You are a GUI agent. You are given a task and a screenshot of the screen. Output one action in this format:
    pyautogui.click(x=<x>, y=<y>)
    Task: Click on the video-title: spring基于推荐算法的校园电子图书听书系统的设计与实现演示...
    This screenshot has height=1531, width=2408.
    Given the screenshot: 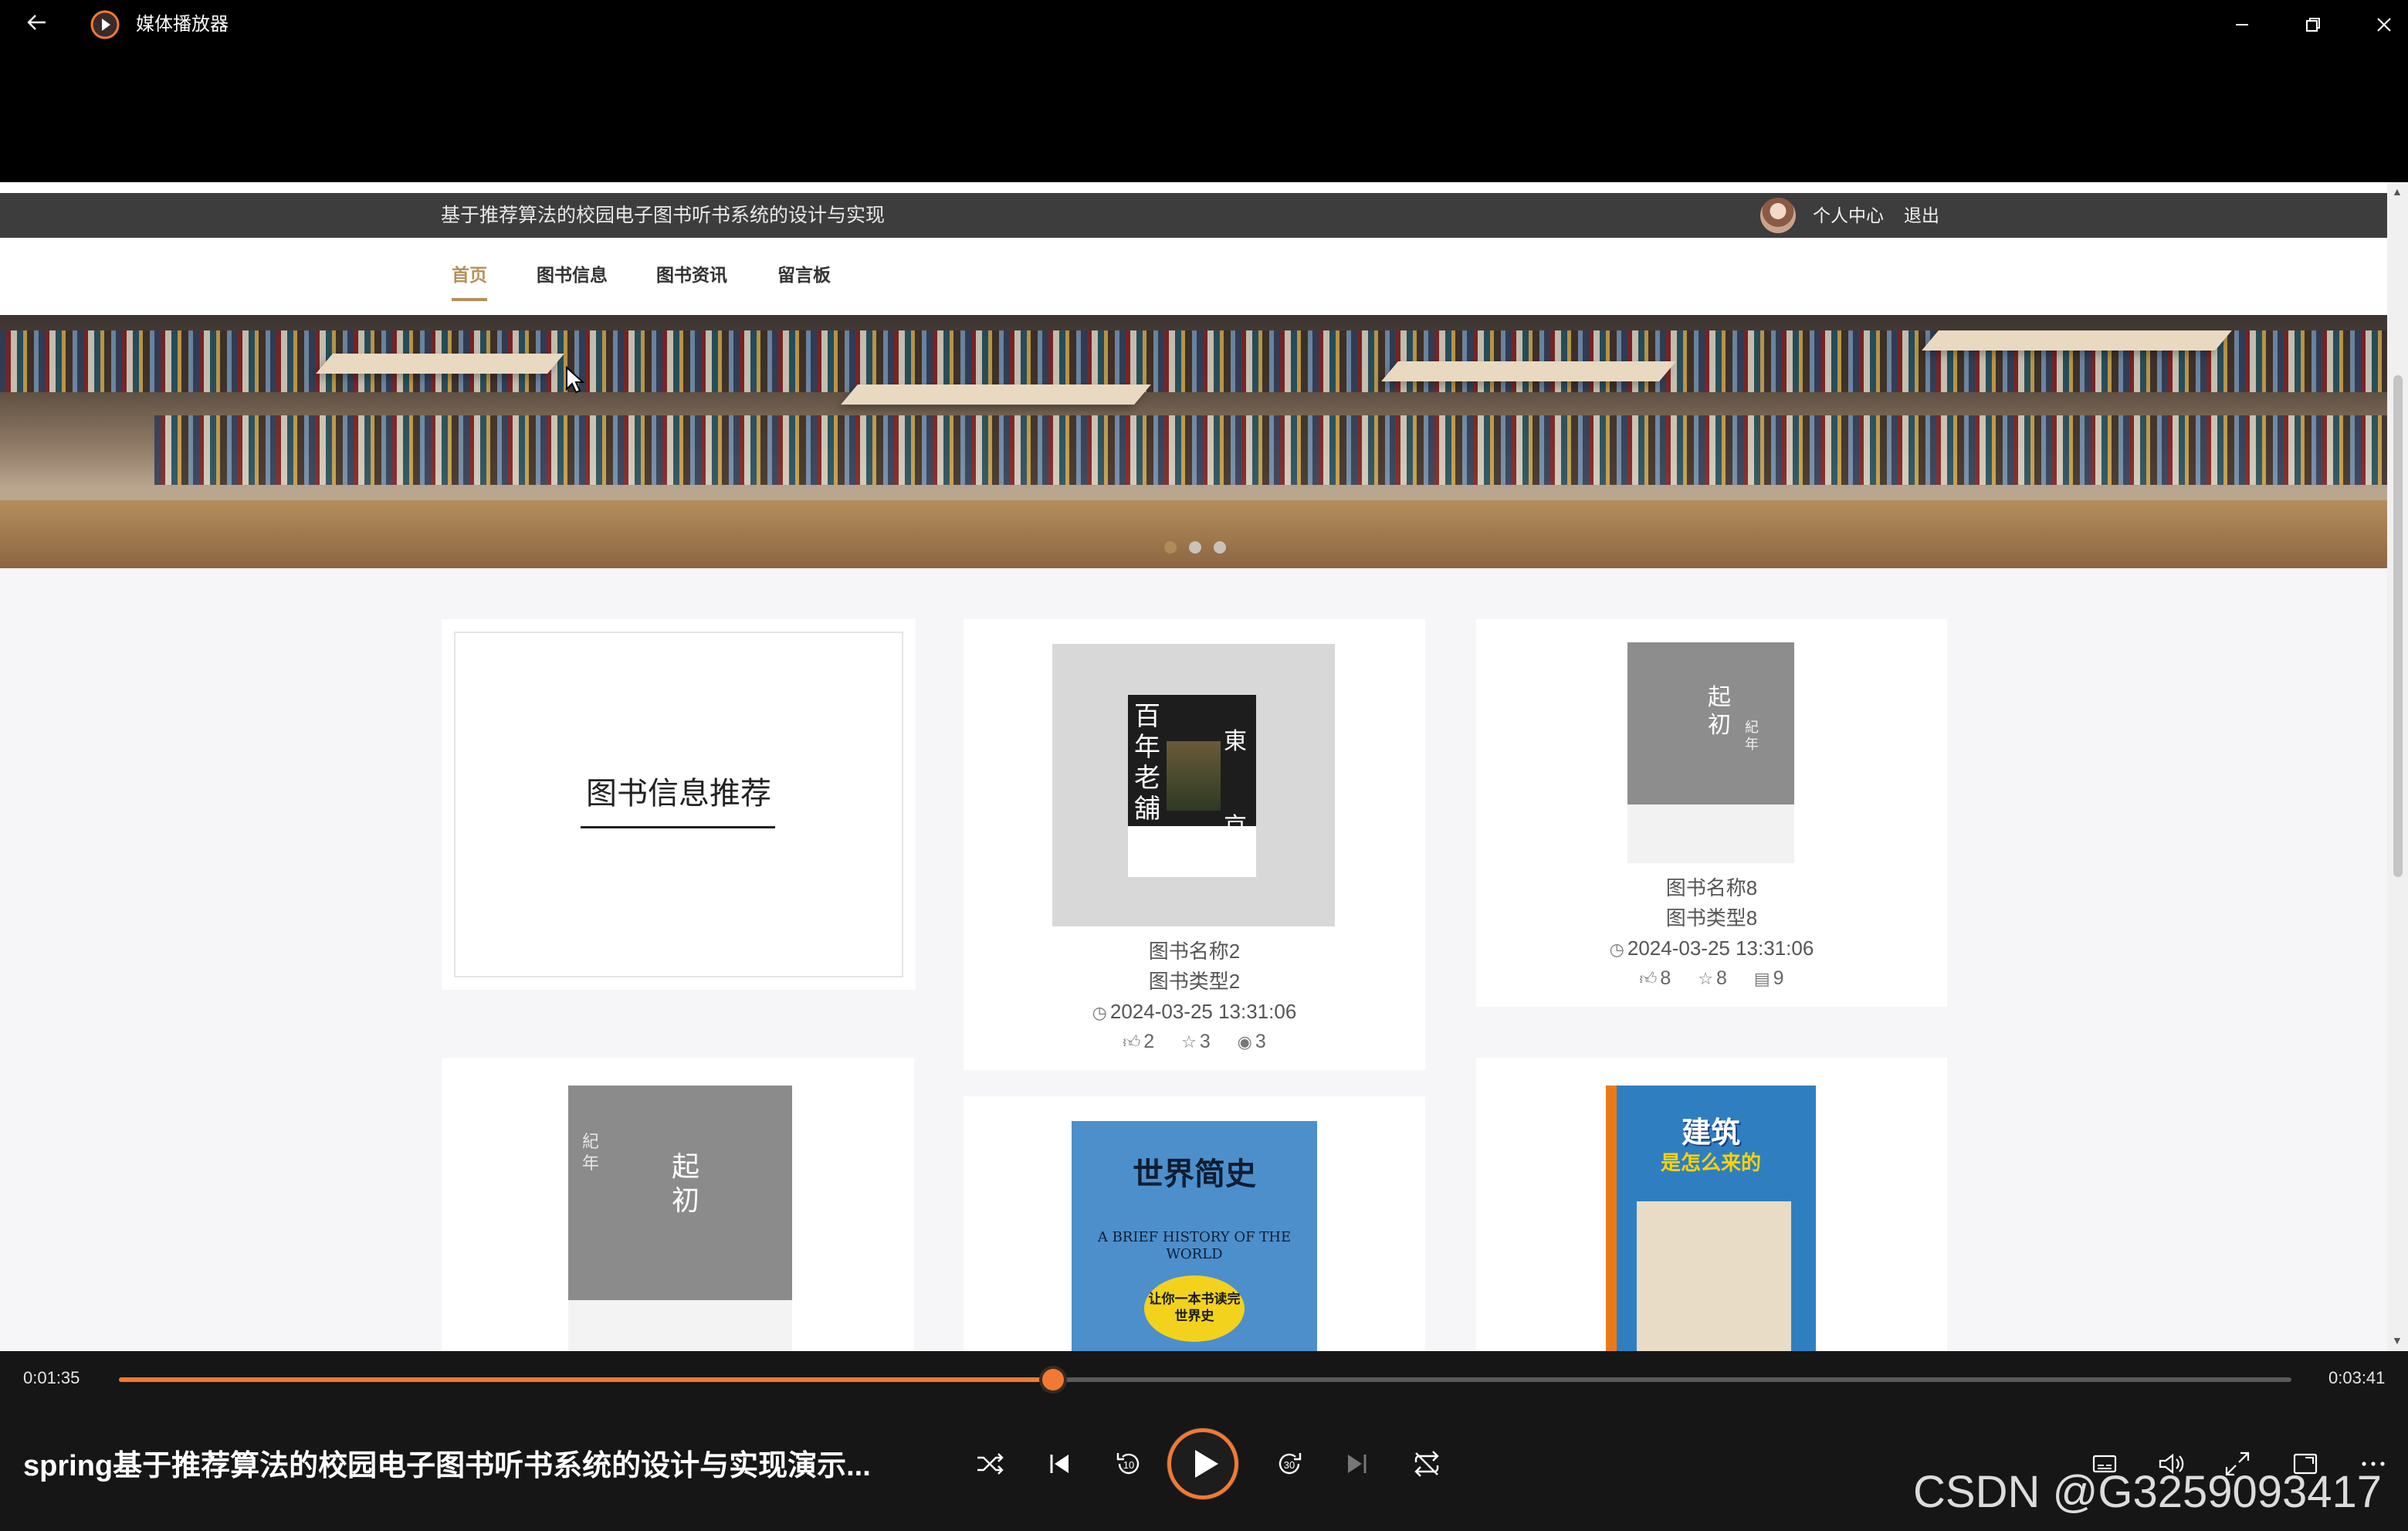 What is the action you would take?
    pyautogui.click(x=447, y=1466)
    